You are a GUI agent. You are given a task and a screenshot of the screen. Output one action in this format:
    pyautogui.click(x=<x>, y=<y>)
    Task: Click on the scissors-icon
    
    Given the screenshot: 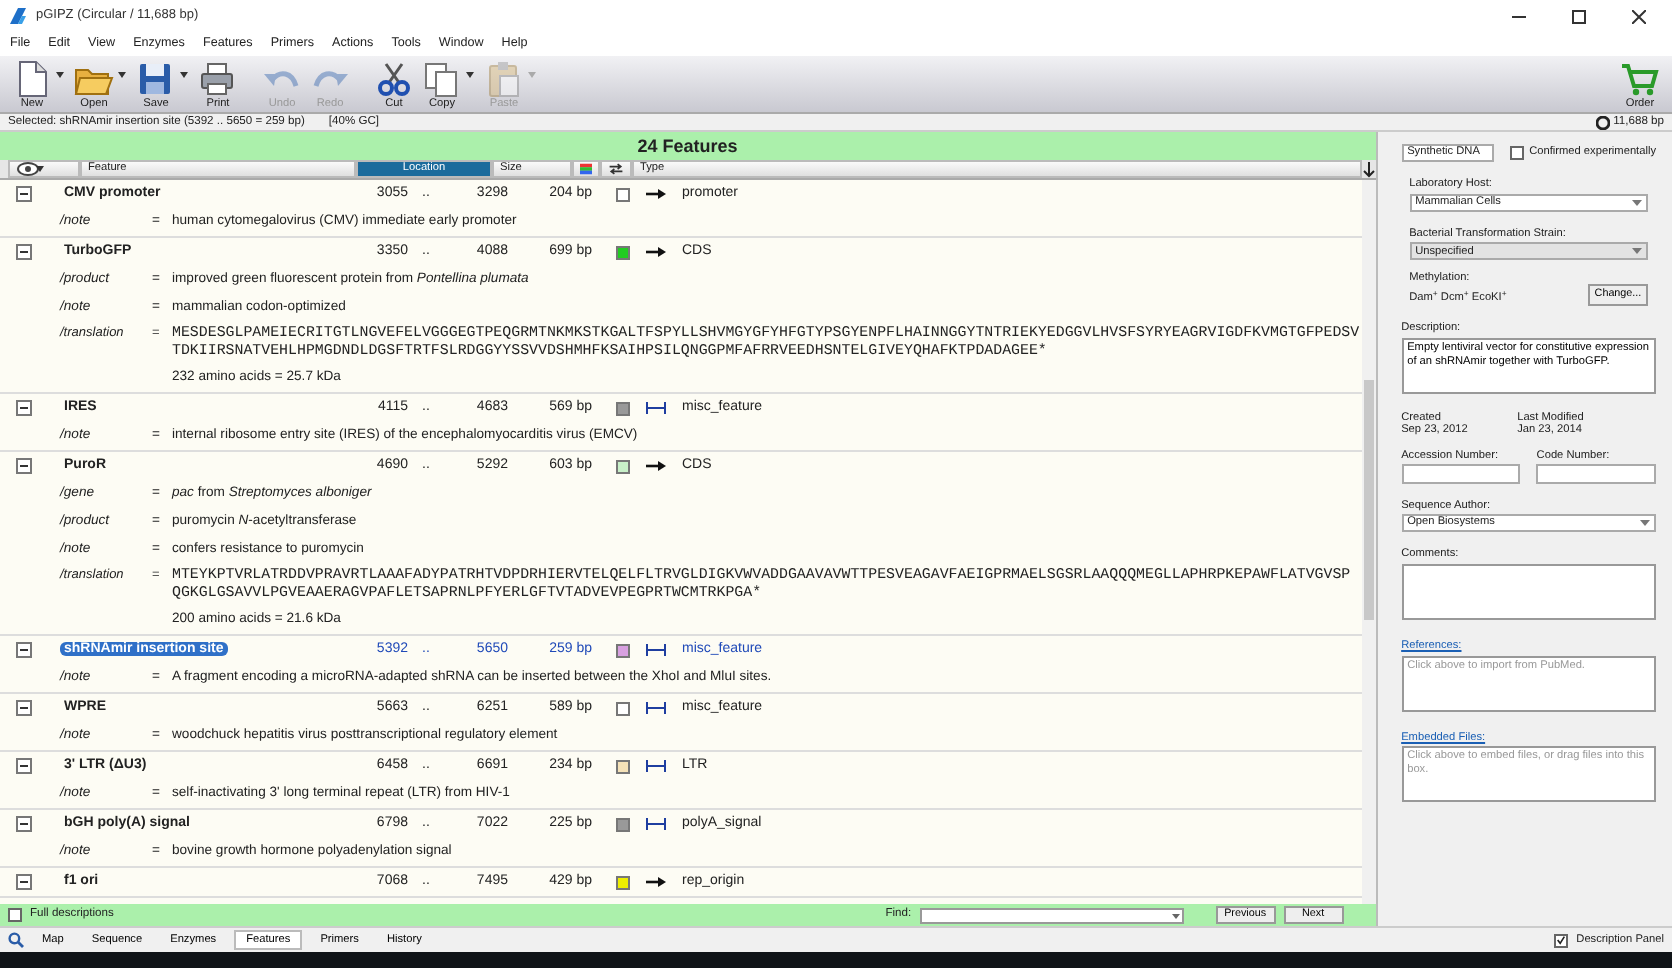 What is the action you would take?
    pyautogui.click(x=394, y=79)
    